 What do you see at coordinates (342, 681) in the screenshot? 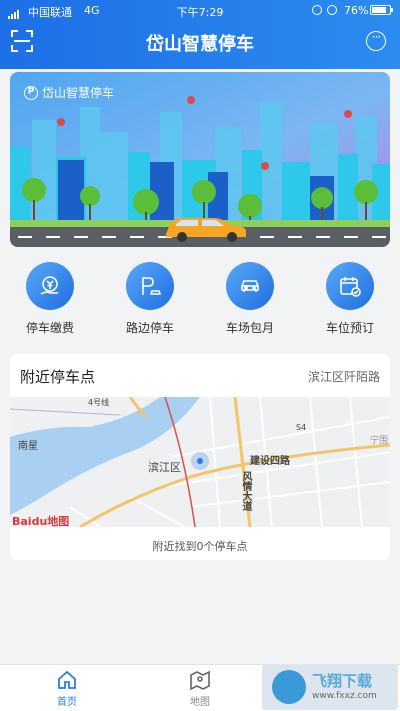
I see `watermark-text: 飞翔下载` at bounding box center [342, 681].